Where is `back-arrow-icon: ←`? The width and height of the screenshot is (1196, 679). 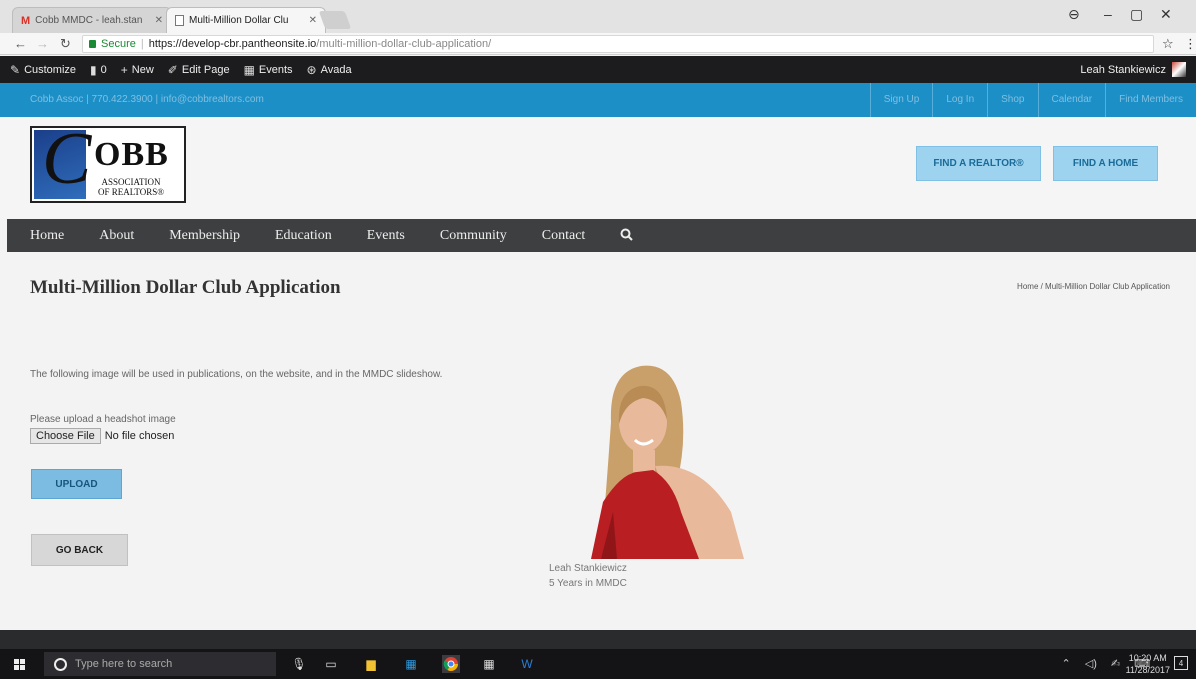 back-arrow-icon: ← is located at coordinates (20, 43).